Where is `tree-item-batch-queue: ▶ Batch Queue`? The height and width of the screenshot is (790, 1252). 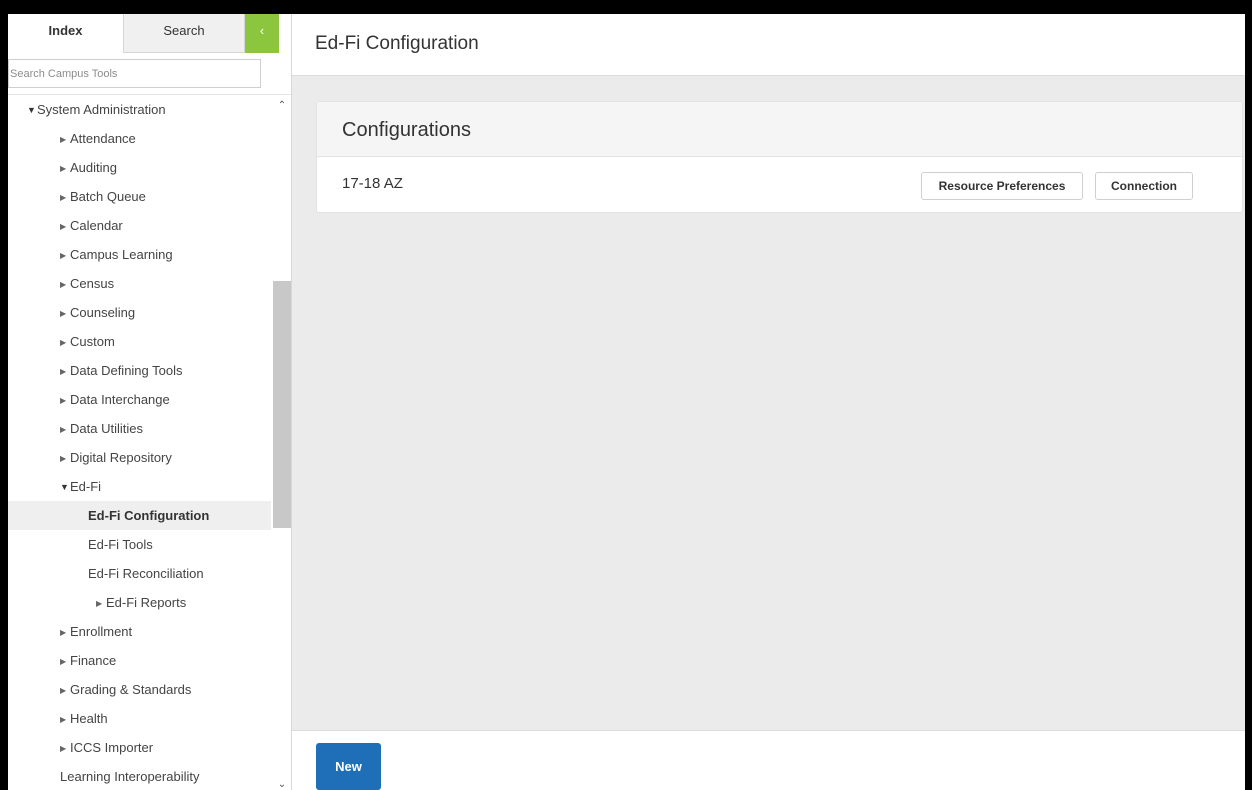 tree-item-batch-queue: ▶ Batch Queue is located at coordinates (139, 196).